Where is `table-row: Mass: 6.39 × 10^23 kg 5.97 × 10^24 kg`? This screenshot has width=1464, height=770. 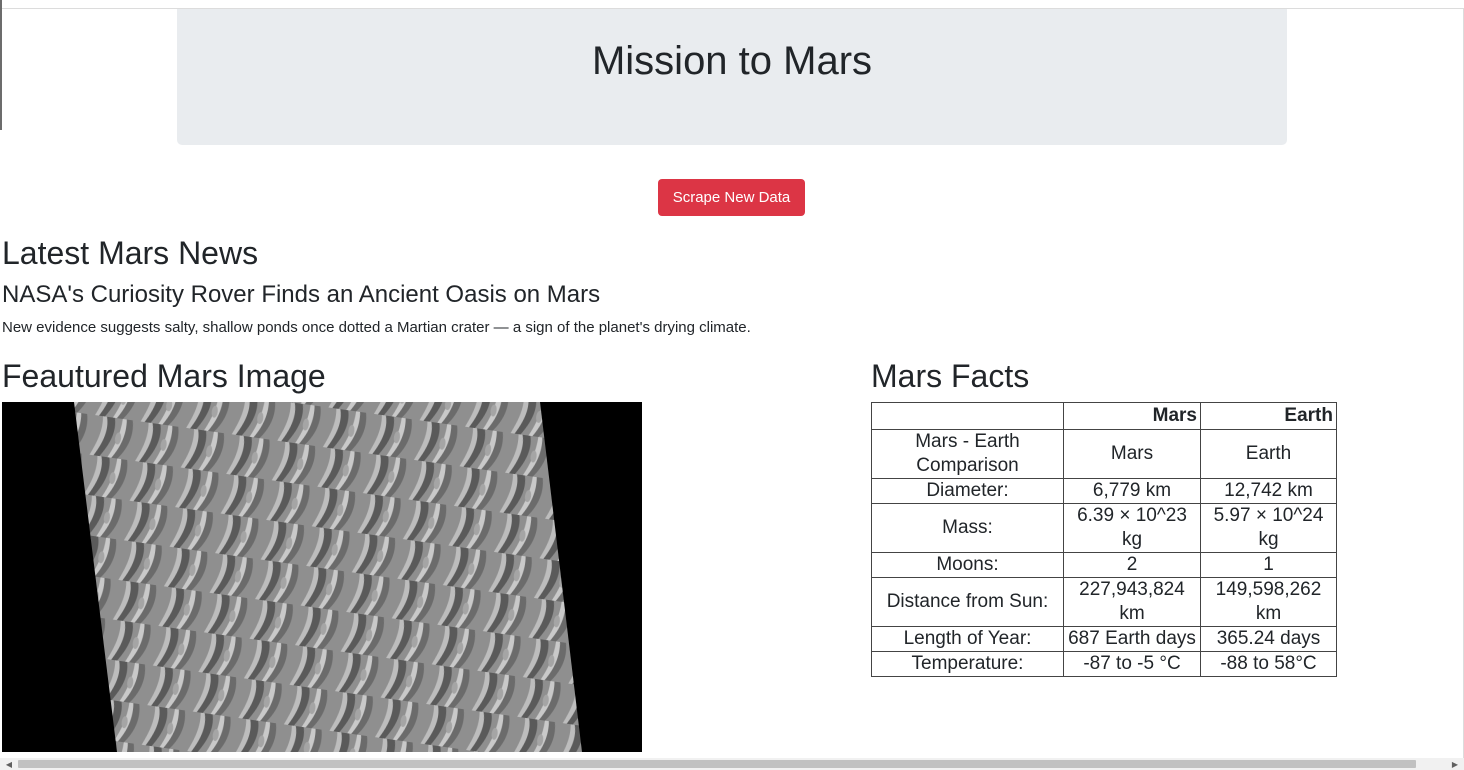
table-row: Mass: 6.39 × 10^23 kg 5.97 × 10^24 kg is located at coordinates (1104, 528).